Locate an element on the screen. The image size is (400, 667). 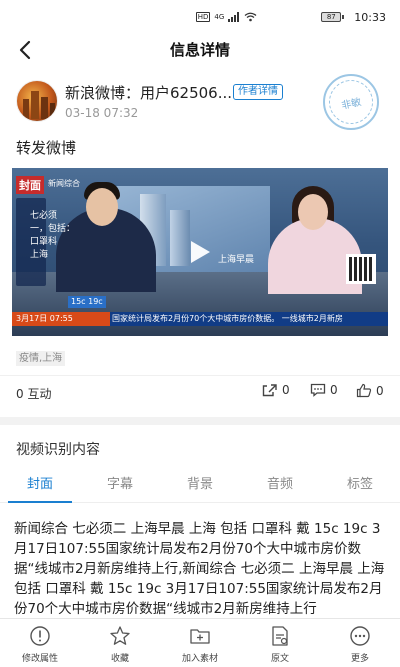
status-bar: HD 4G 87 10:33 is located at coordinates (200, 17).